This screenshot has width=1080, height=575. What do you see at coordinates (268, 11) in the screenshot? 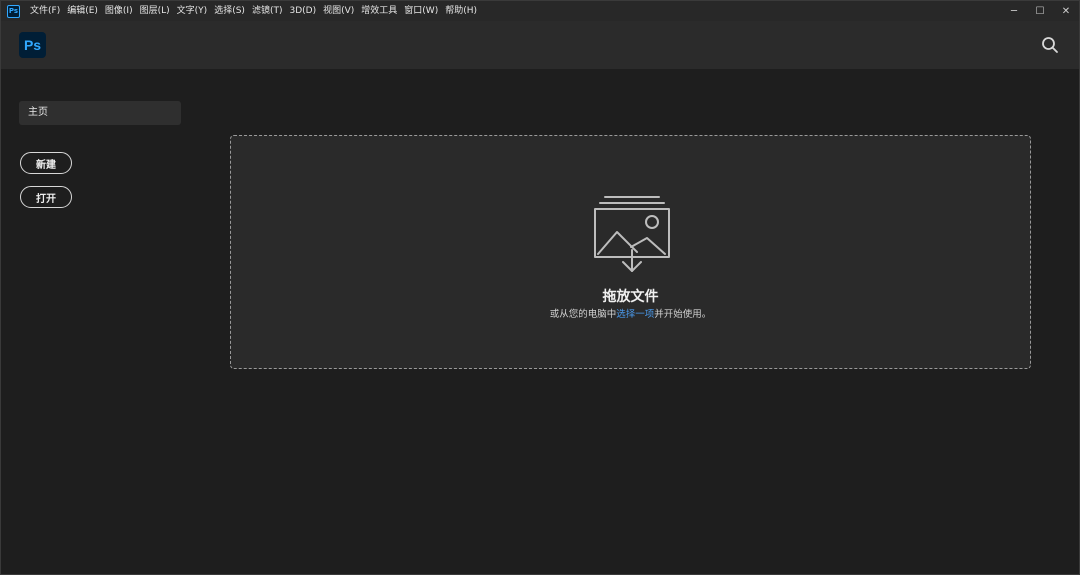
I see `menu-filter: 滤镜(T)` at bounding box center [268, 11].